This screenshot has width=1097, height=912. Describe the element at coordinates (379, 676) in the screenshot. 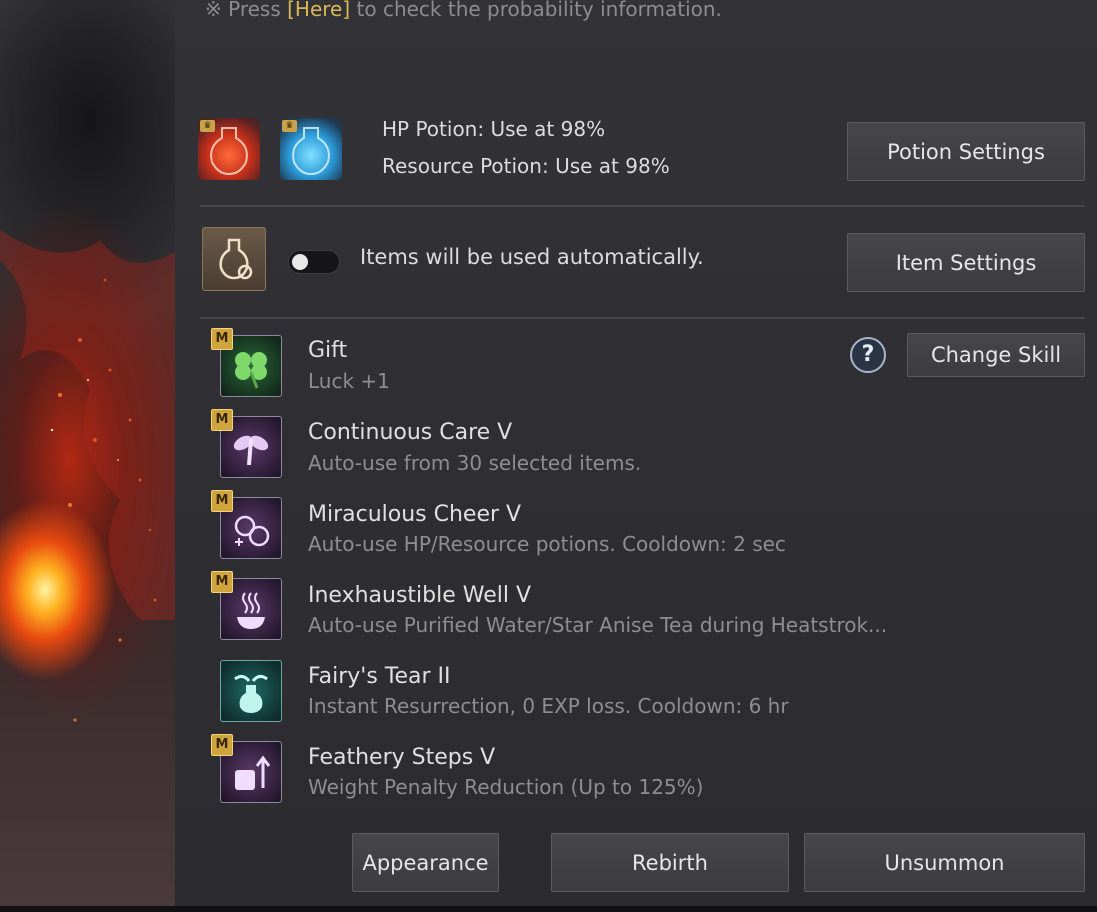

I see `skill-name: Fairy's Tear II` at that location.